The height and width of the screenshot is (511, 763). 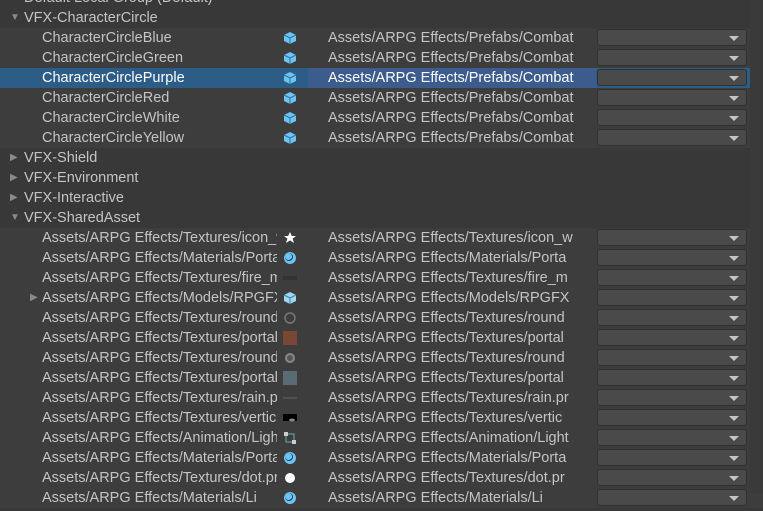 I want to click on address-name: Assets/ARPG Effects/Textures/icon_w, so click(x=159, y=238).